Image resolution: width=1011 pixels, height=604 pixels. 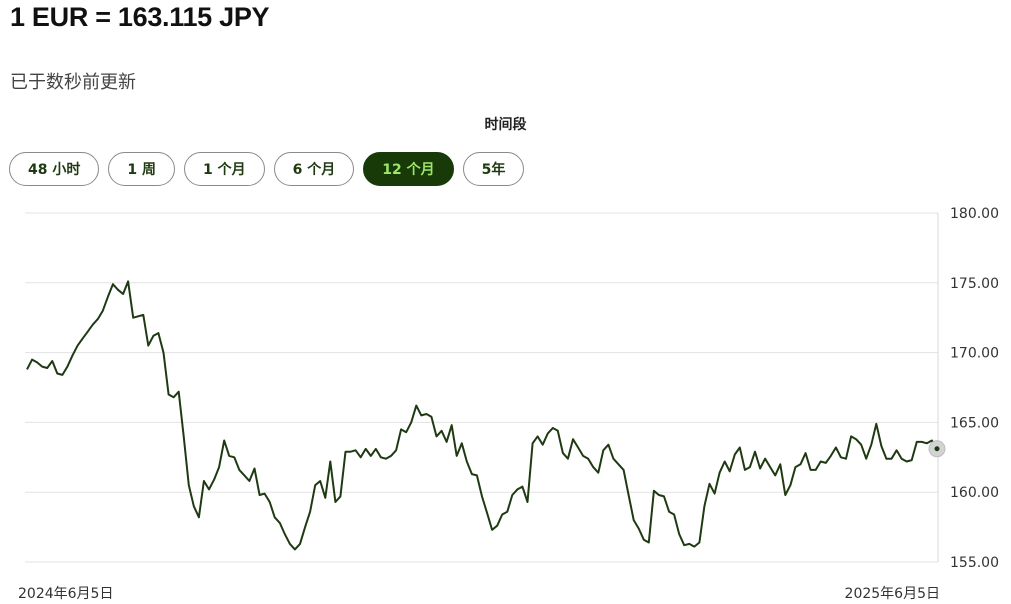 What do you see at coordinates (73, 82) in the screenshot?
I see `updated-status: 已于数秒前更新` at bounding box center [73, 82].